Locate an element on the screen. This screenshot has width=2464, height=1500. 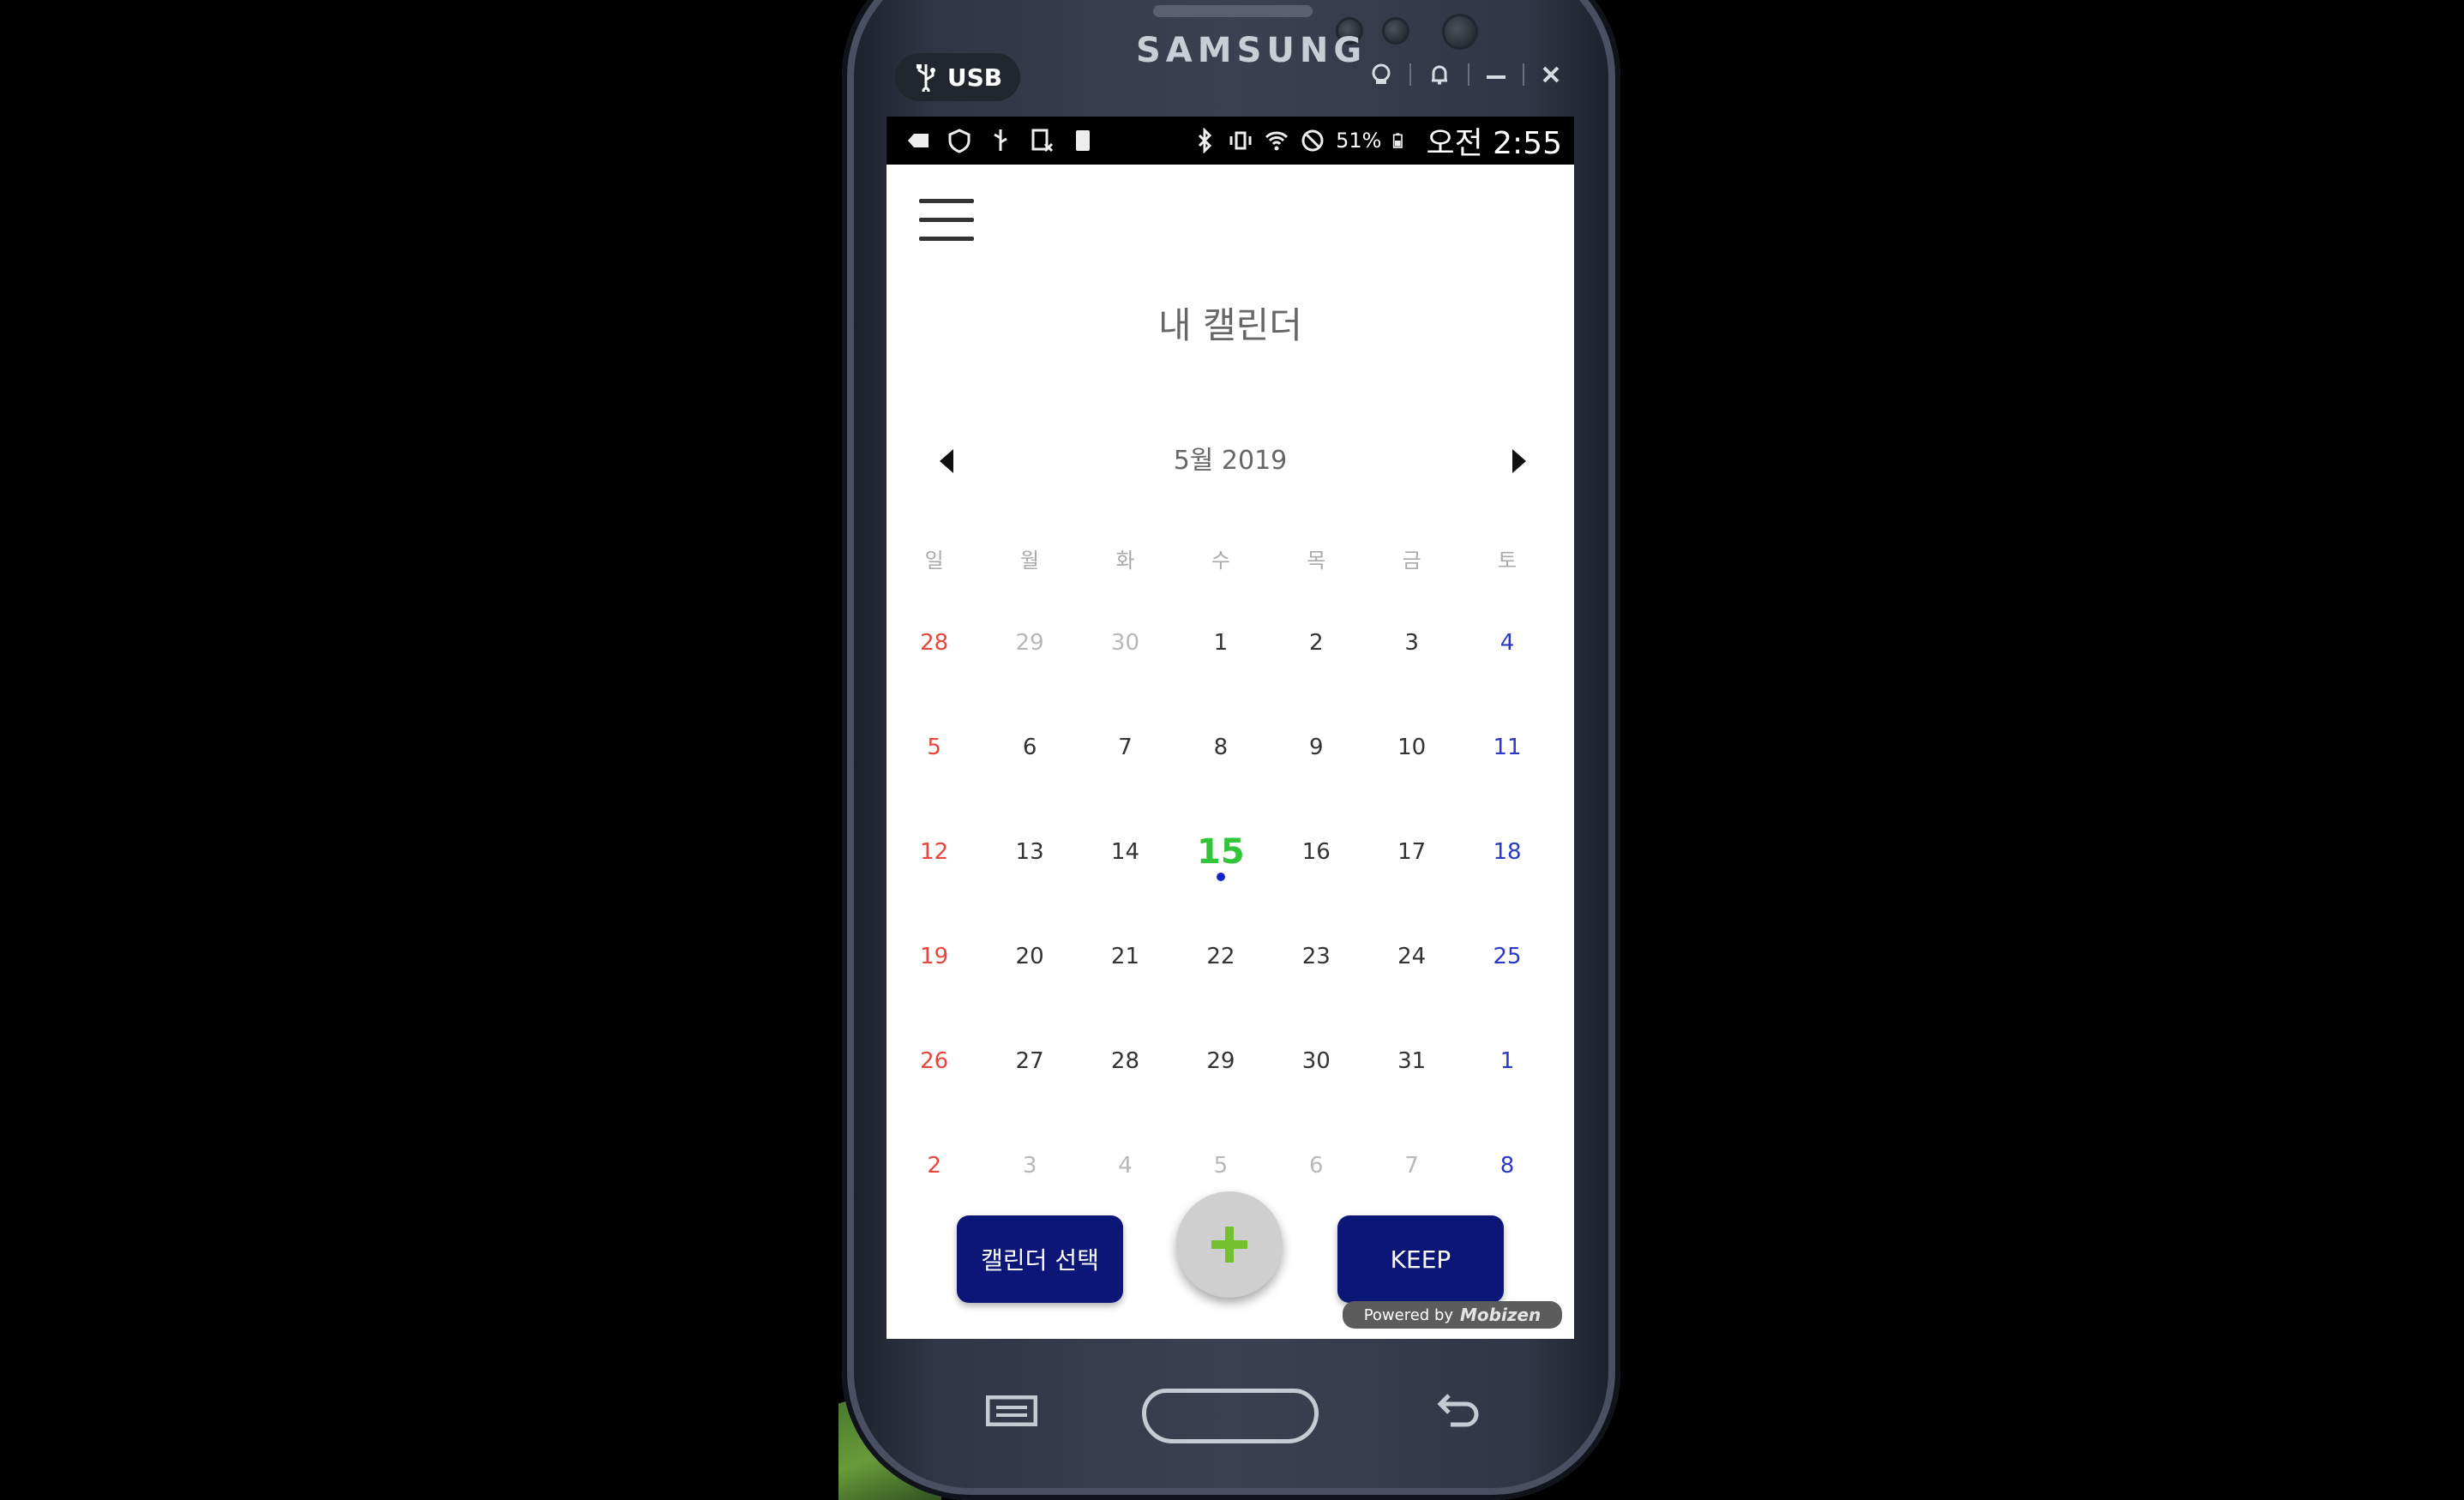
next-month-icon is located at coordinates (1519, 461).